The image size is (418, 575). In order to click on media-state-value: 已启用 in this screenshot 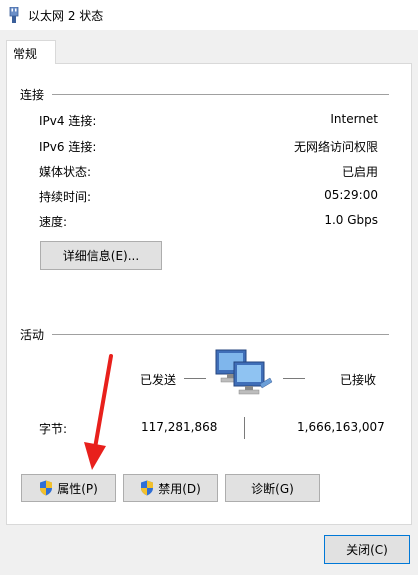, I will do `click(359, 172)`.